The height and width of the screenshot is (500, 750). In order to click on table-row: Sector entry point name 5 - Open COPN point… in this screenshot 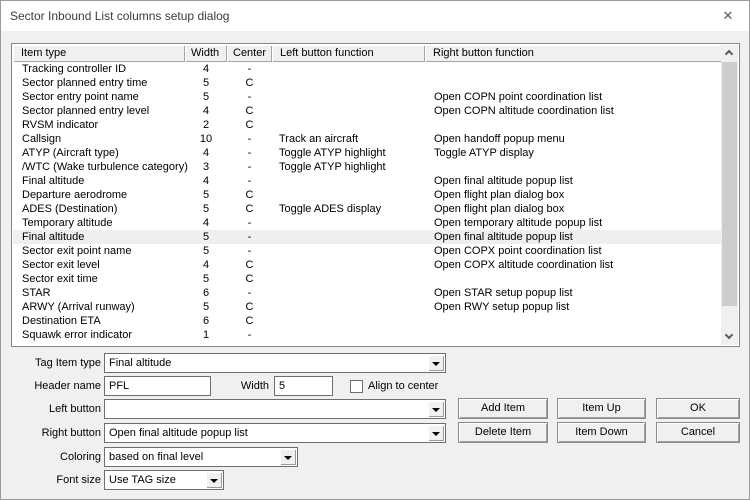, I will do `click(367, 97)`.